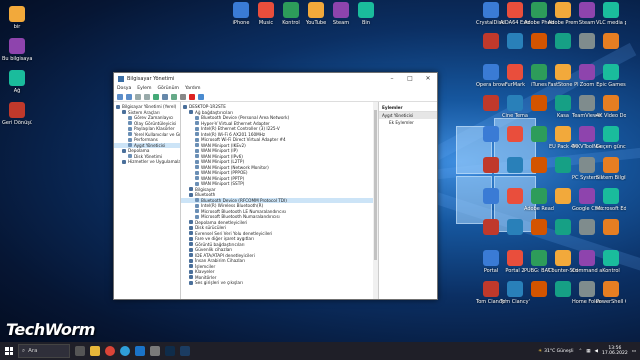 This screenshot has width=640, height=360. What do you see at coordinates (392, 78) in the screenshot?
I see `minimize-button: –` at bounding box center [392, 78].